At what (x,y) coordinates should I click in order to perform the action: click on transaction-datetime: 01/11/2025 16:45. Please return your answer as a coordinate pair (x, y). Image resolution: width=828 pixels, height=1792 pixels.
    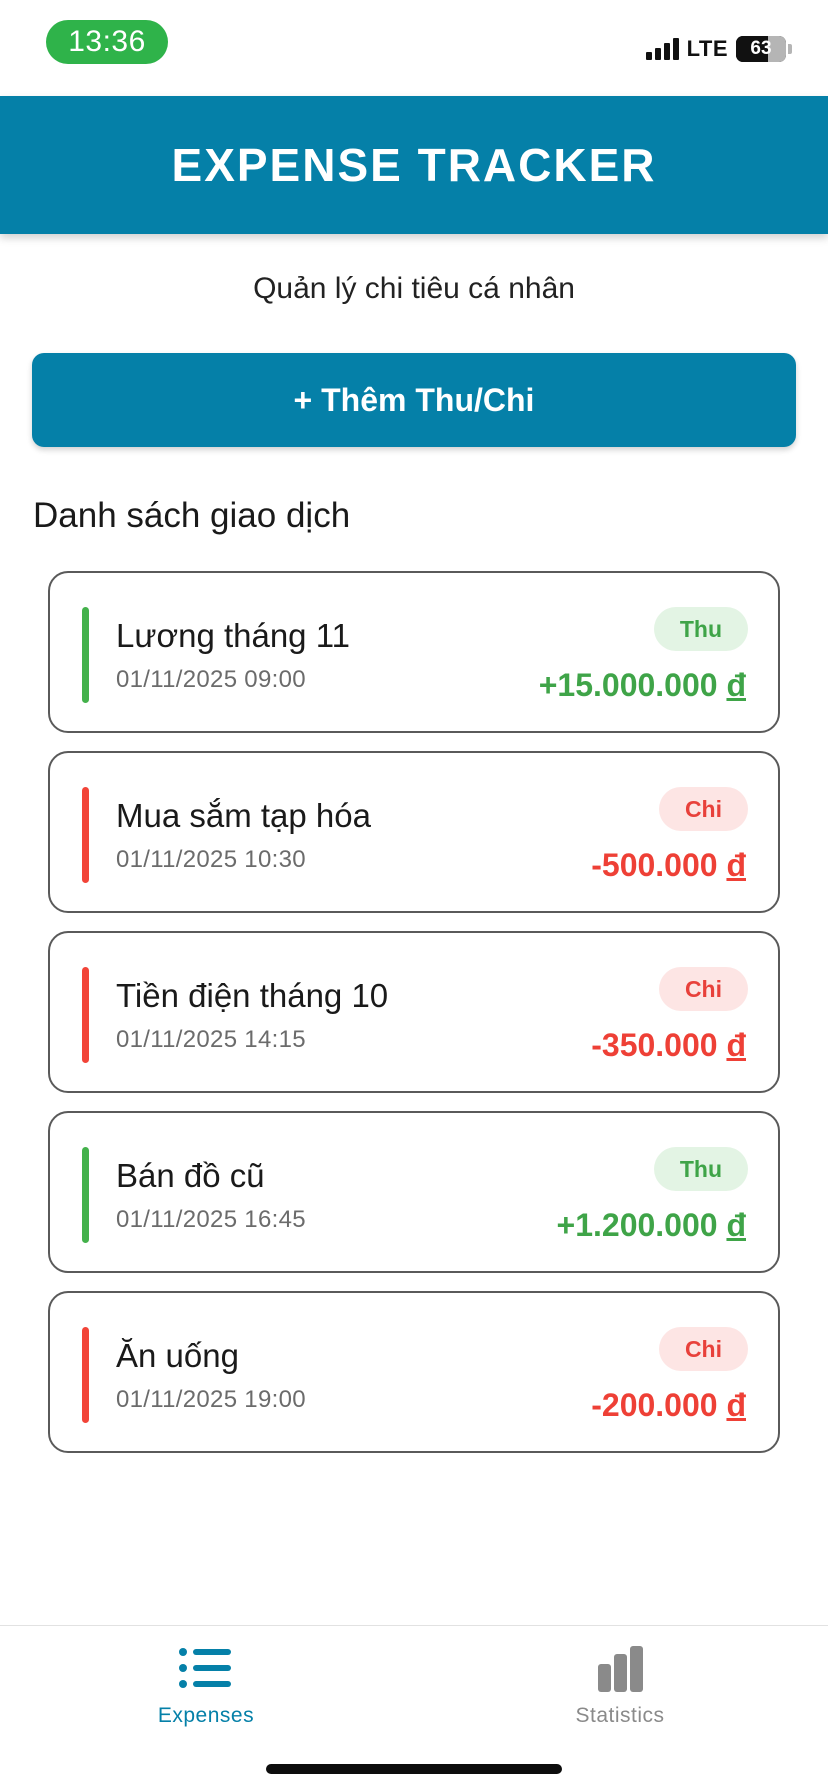
    Looking at the image, I should click on (211, 1219).